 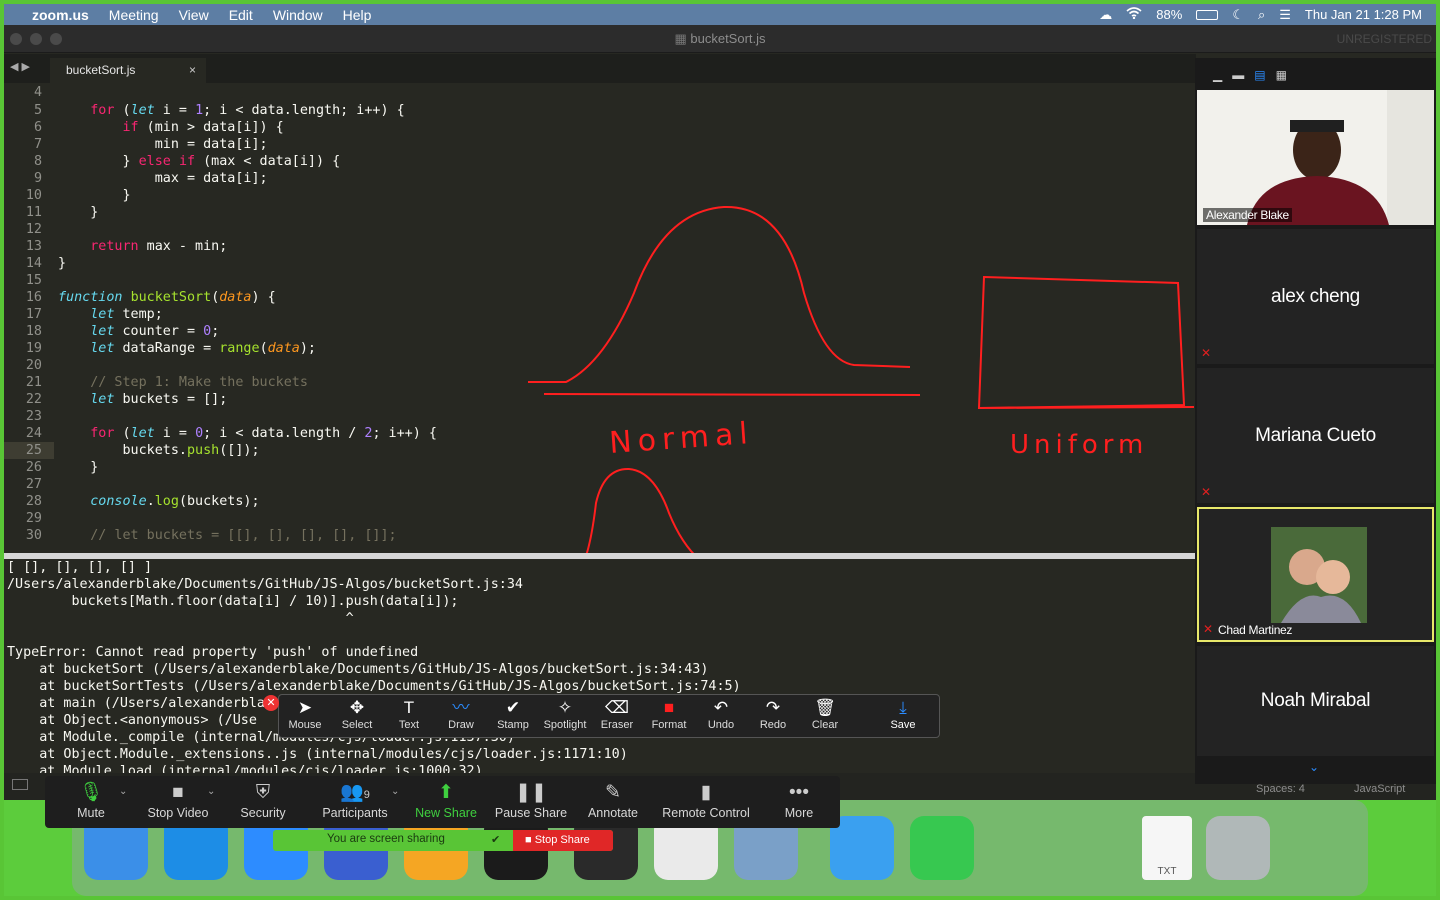 I want to click on panel-toggle-icon, so click(x=20, y=784).